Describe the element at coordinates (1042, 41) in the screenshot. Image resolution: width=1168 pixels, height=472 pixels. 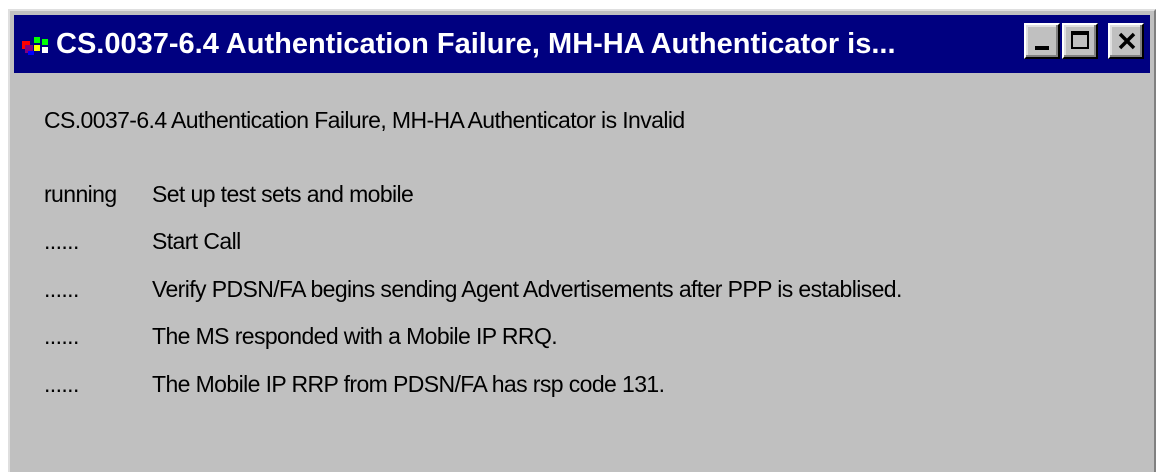
I see `minimize-button` at that location.